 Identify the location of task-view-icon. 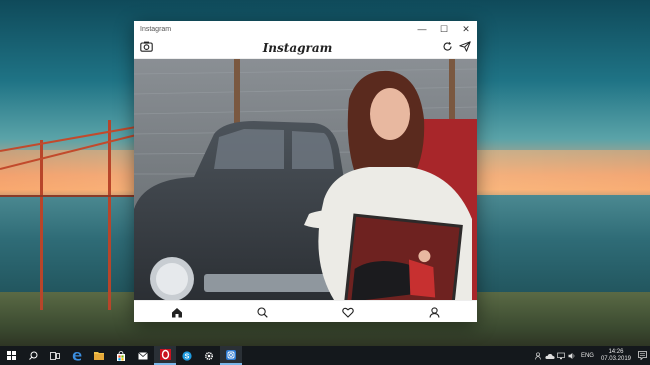
(55, 355).